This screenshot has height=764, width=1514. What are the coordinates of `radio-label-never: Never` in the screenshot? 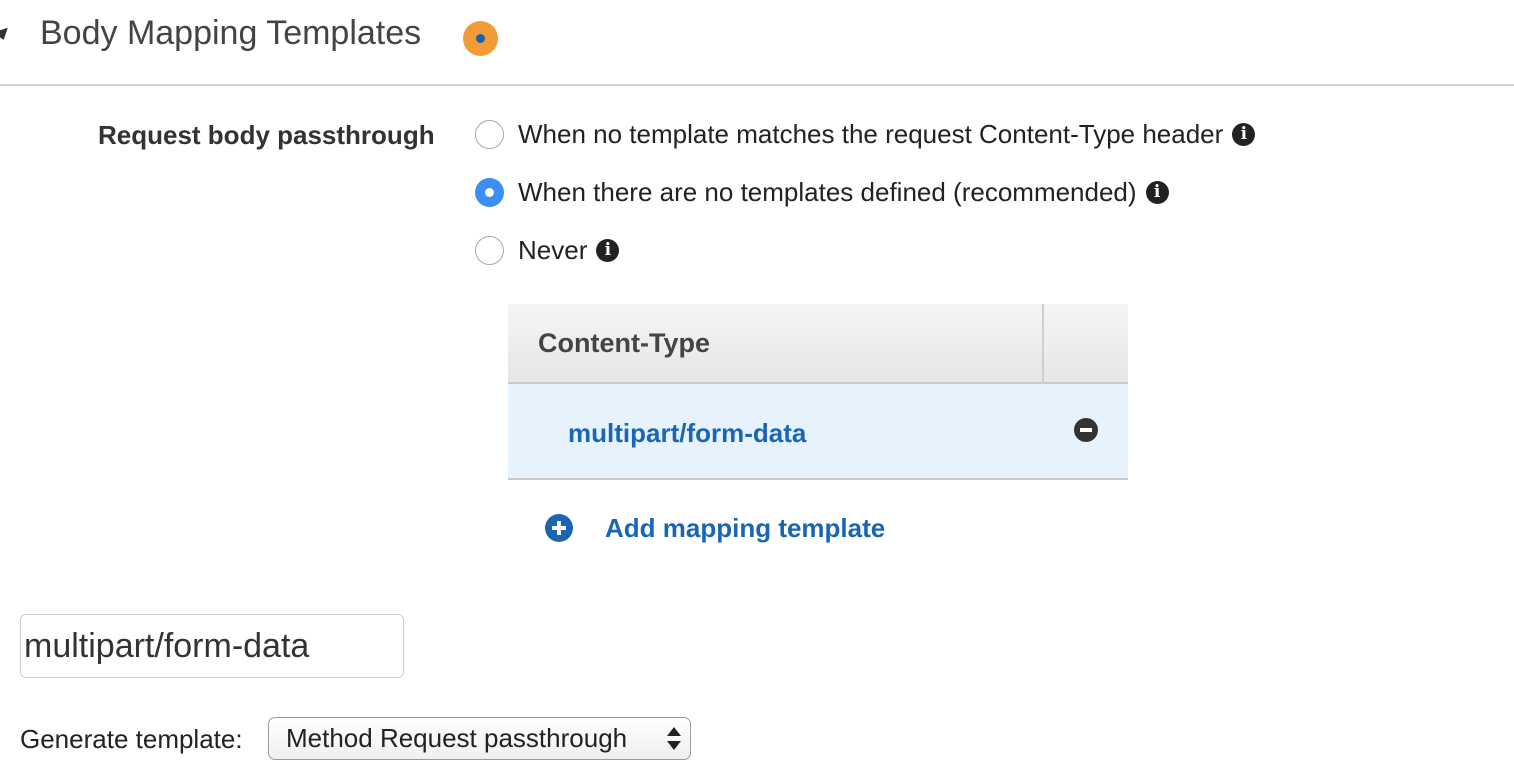 It's located at (553, 249).